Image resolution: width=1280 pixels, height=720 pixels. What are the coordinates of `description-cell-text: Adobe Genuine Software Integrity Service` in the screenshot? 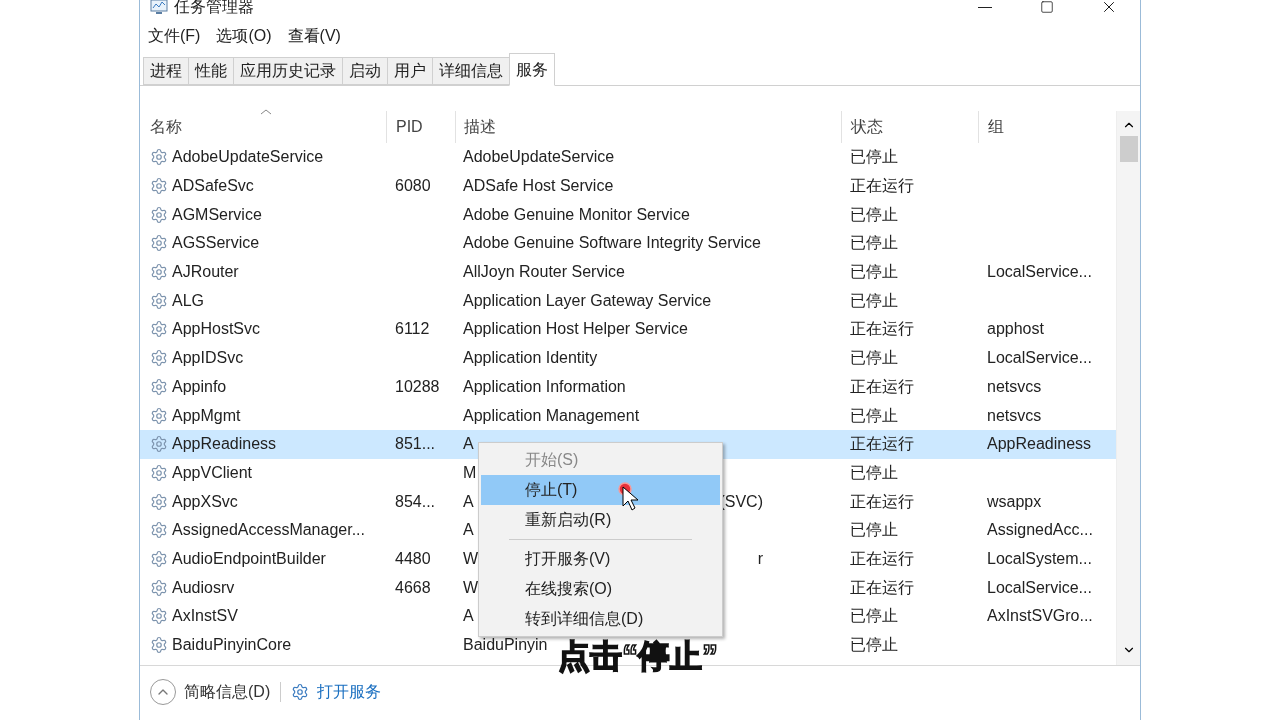 It's located at (612, 243).